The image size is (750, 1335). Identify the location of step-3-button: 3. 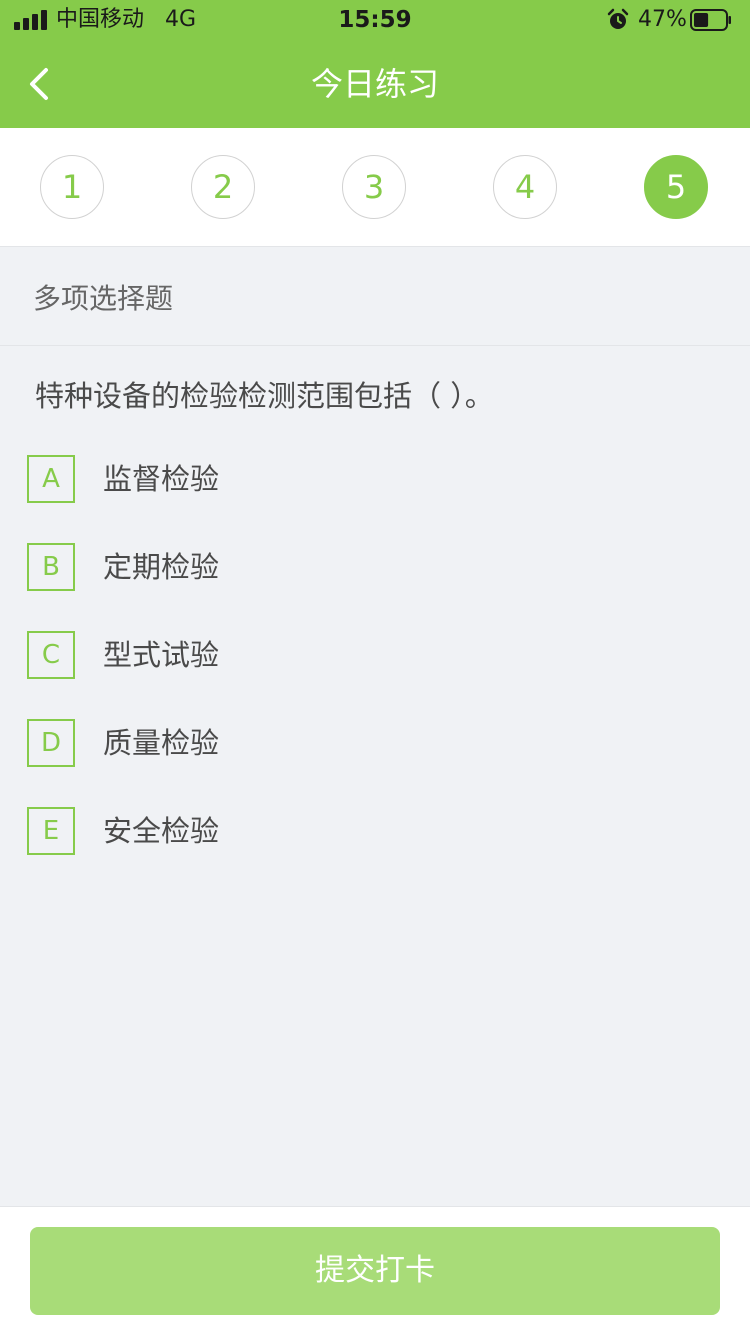
(374, 187).